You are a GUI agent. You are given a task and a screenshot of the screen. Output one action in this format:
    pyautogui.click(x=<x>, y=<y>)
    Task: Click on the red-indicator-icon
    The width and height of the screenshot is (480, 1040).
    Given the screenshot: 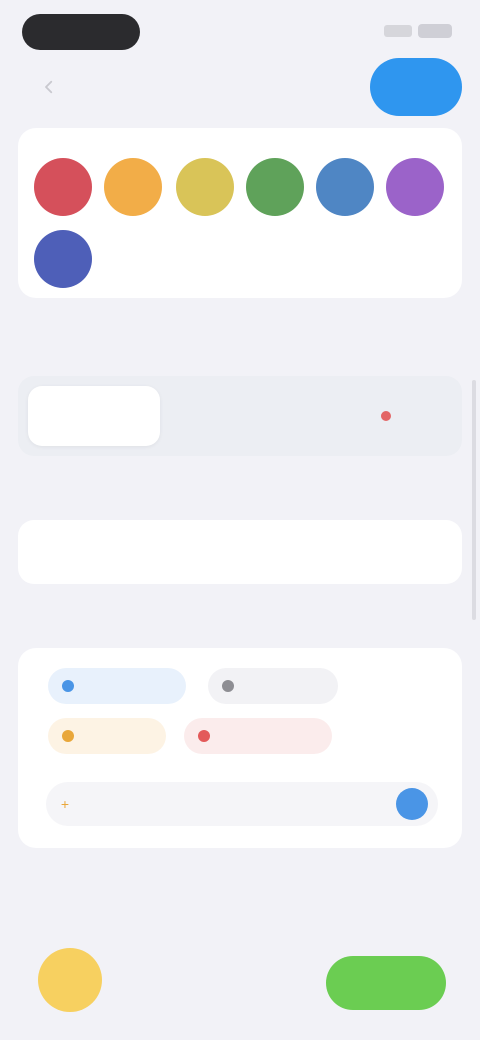 What is the action you would take?
    pyautogui.click(x=386, y=416)
    